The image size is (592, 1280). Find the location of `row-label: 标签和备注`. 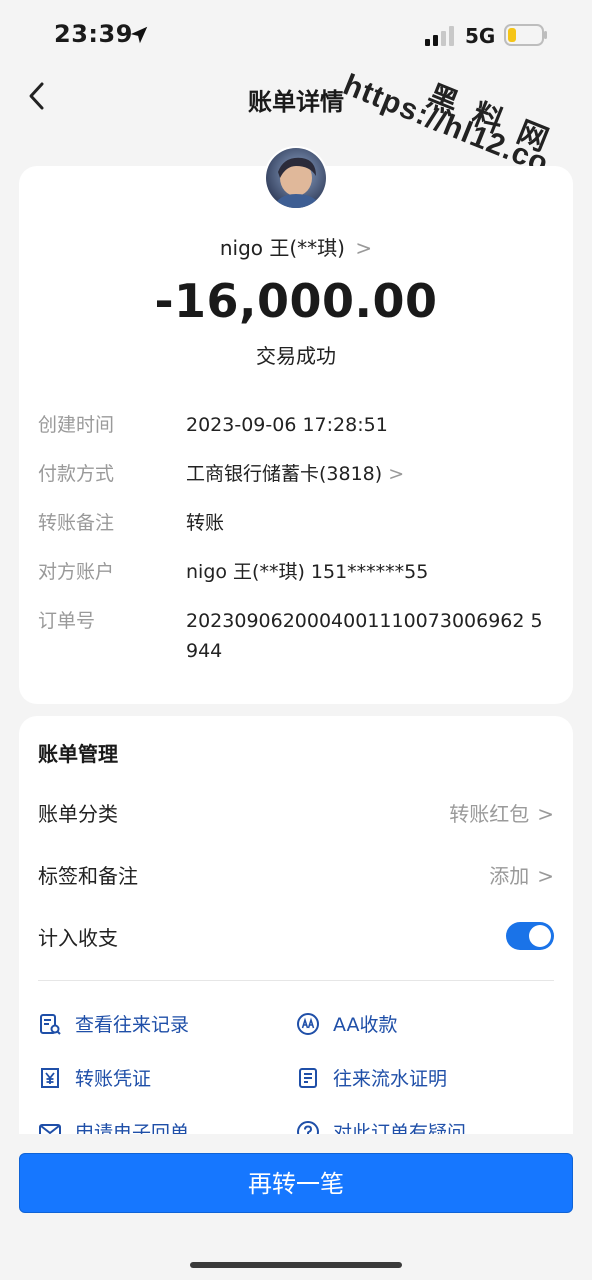

row-label: 标签和备注 is located at coordinates (88, 876).